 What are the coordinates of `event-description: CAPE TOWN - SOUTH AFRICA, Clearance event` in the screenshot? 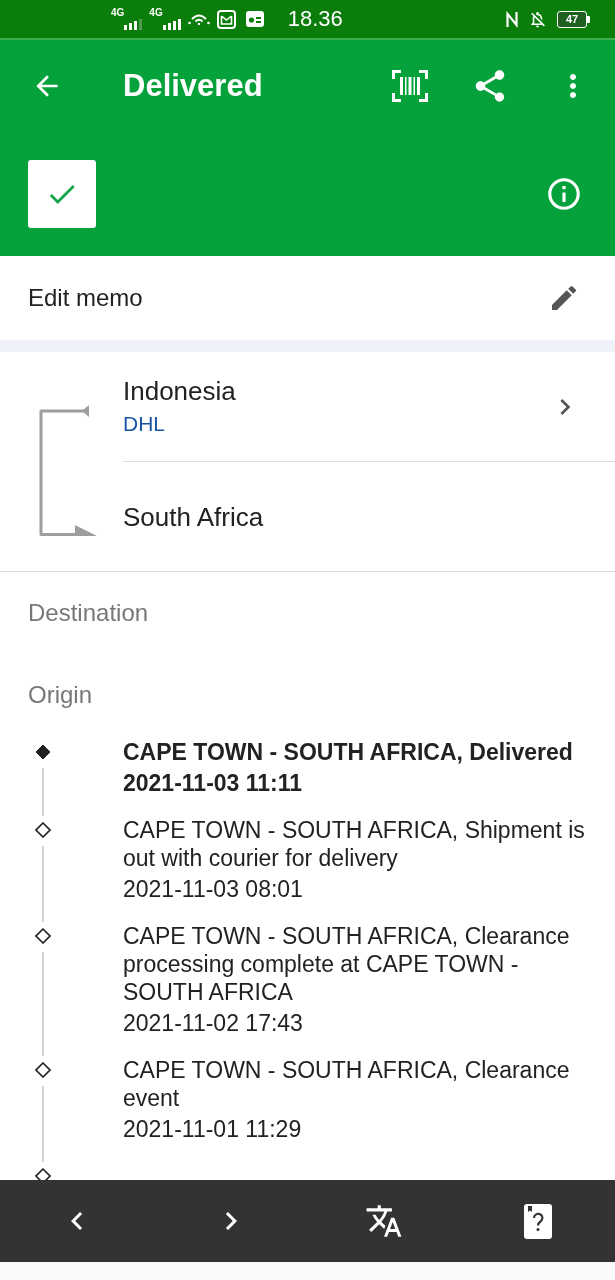 It's located at (347, 1084).